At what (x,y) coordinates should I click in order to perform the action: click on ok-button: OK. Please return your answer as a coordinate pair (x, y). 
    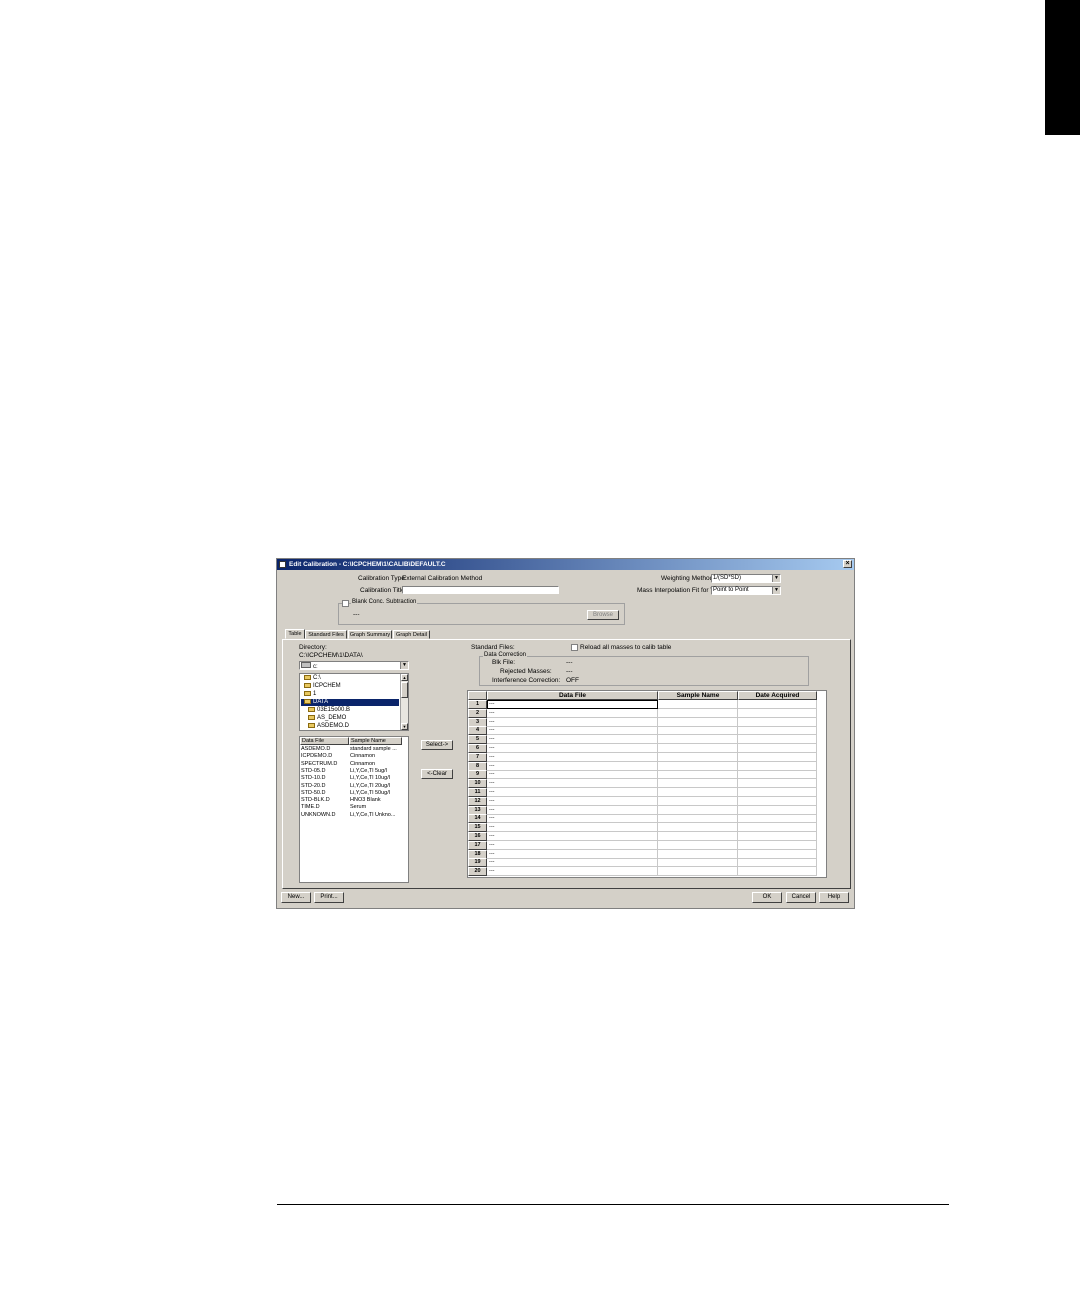
    Looking at the image, I should click on (767, 897).